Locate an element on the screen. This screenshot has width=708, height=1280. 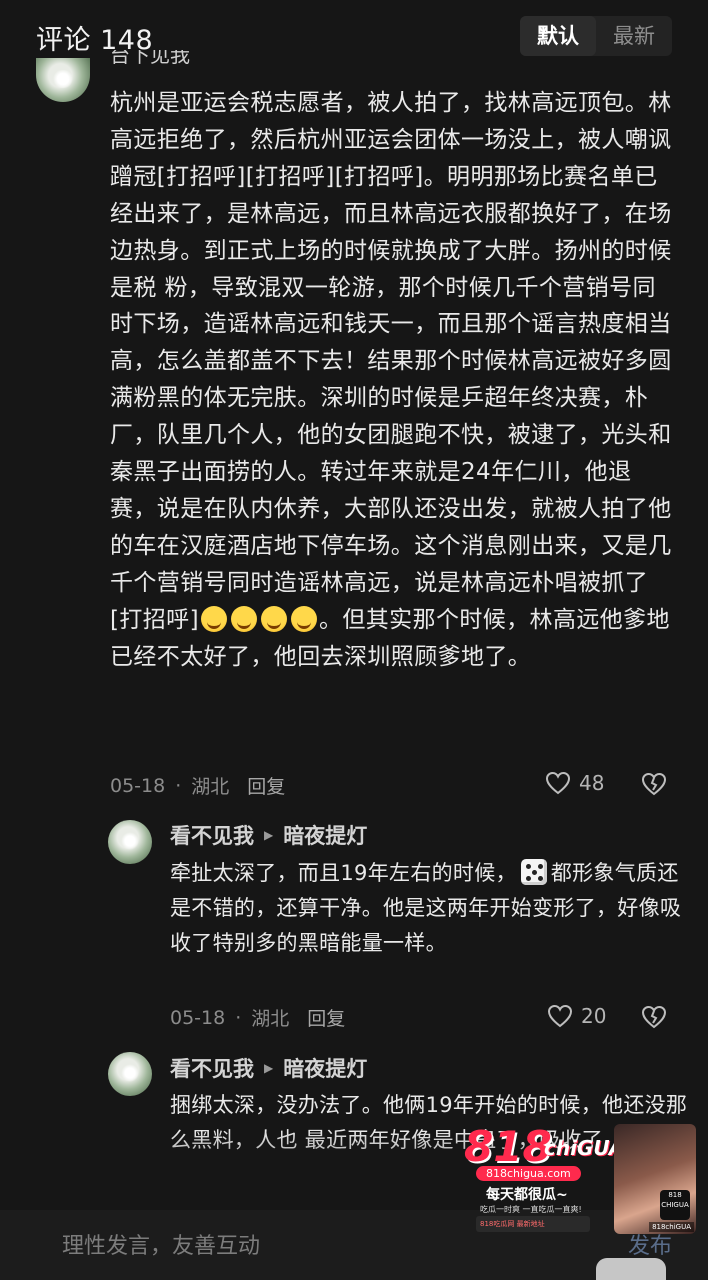
home-indicator is located at coordinates (631, 1269).